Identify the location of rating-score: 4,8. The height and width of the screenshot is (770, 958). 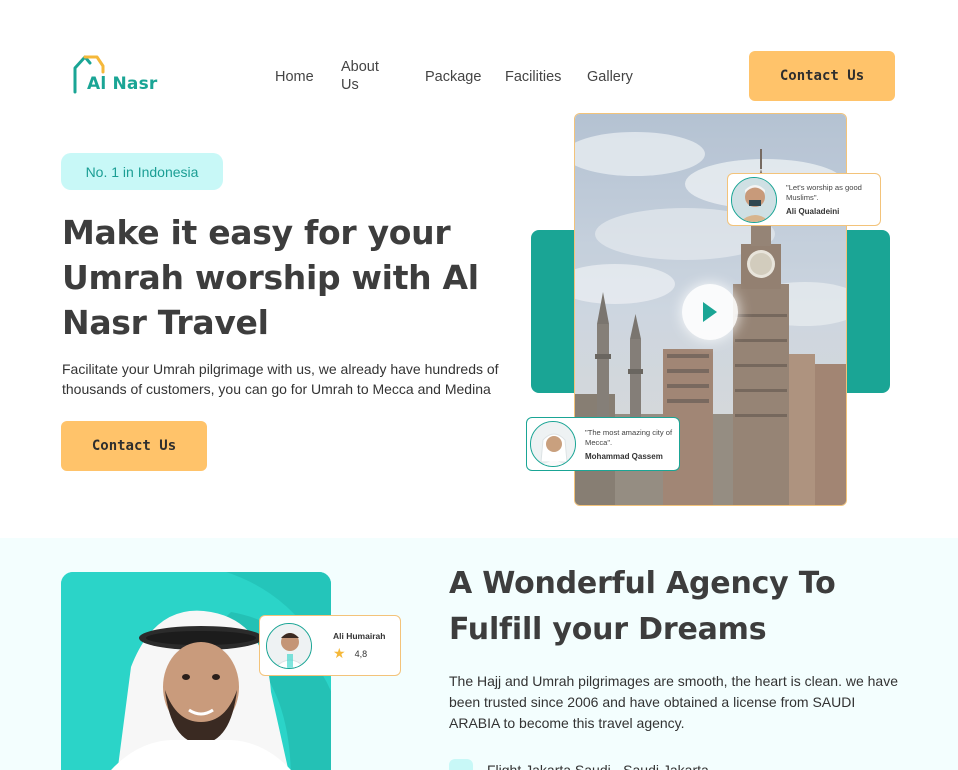
(361, 653).